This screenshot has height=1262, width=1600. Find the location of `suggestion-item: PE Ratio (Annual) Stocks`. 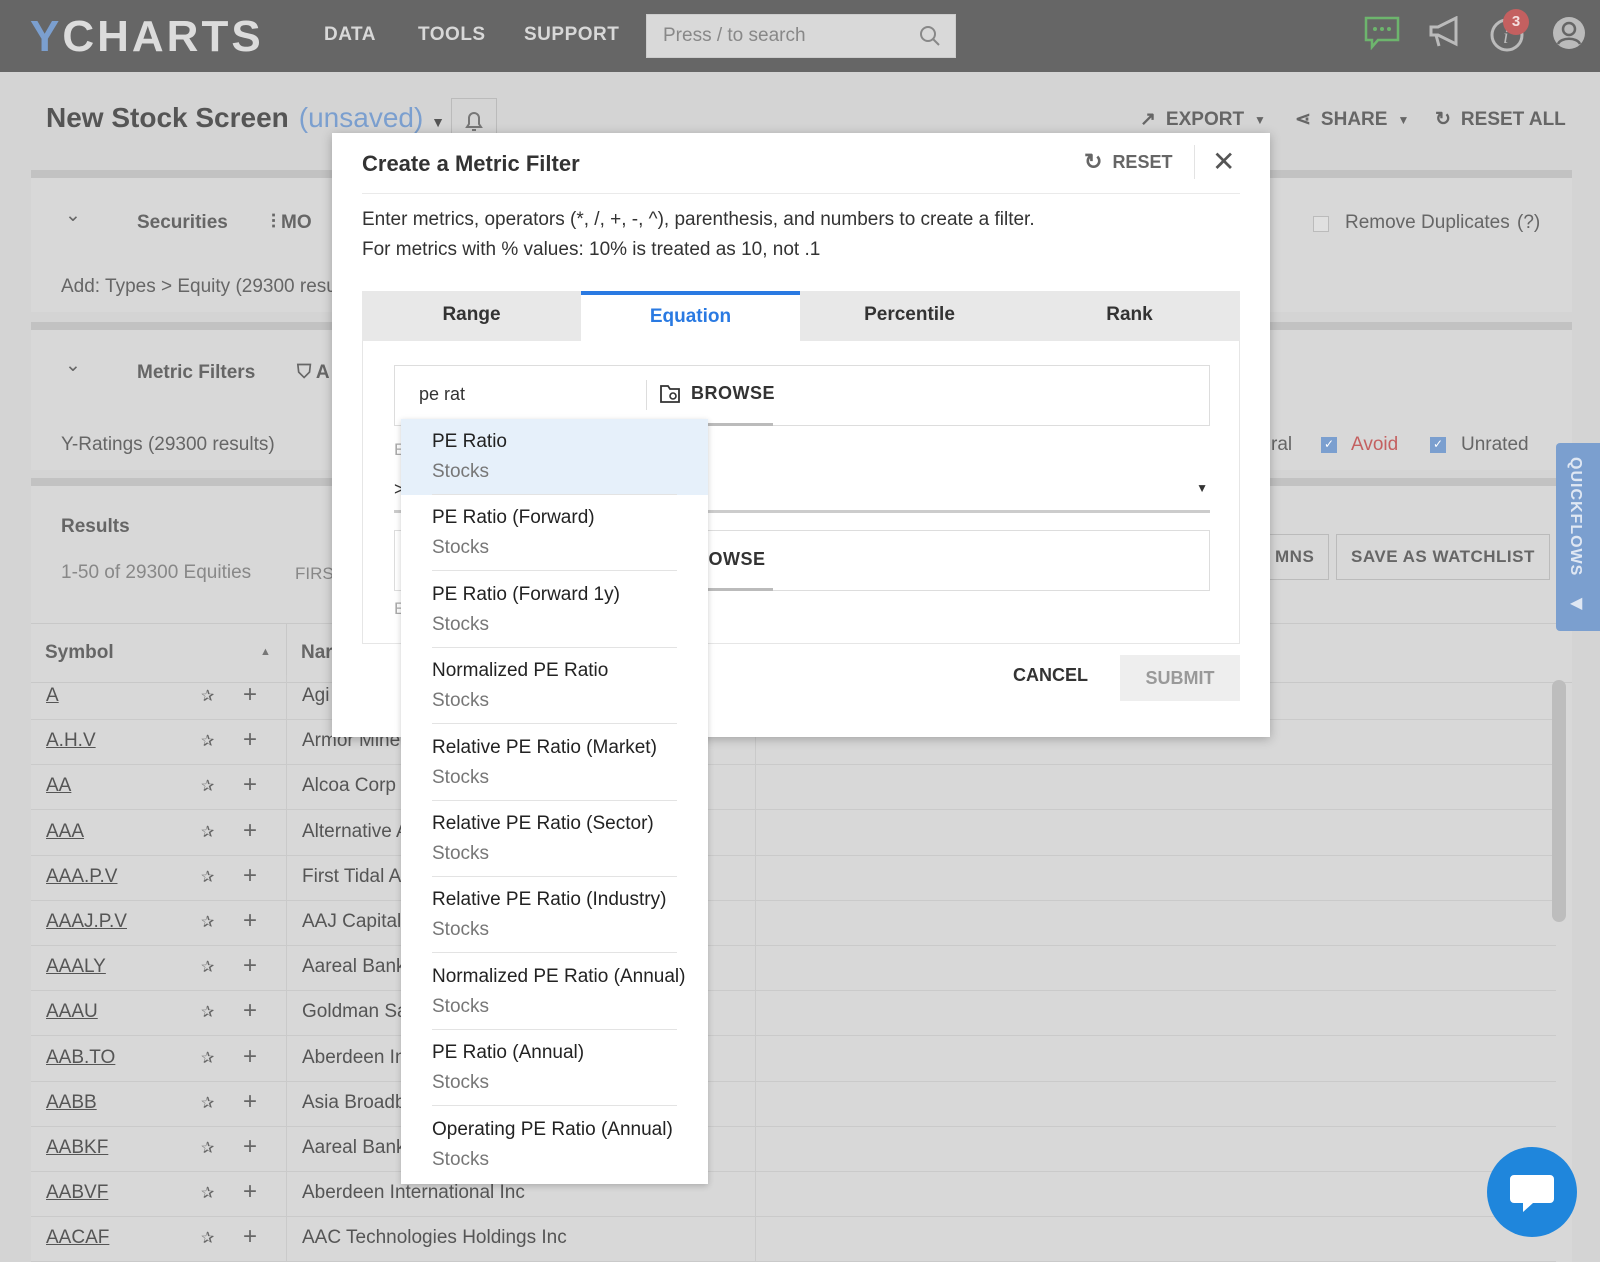

suggestion-item: PE Ratio (Annual) Stocks is located at coordinates (554, 1068).